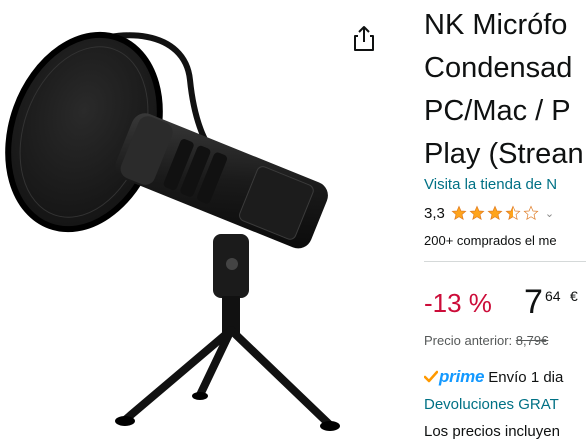 This screenshot has width=586, height=445. What do you see at coordinates (498, 68) in the screenshot?
I see `title-line: Condensad` at bounding box center [498, 68].